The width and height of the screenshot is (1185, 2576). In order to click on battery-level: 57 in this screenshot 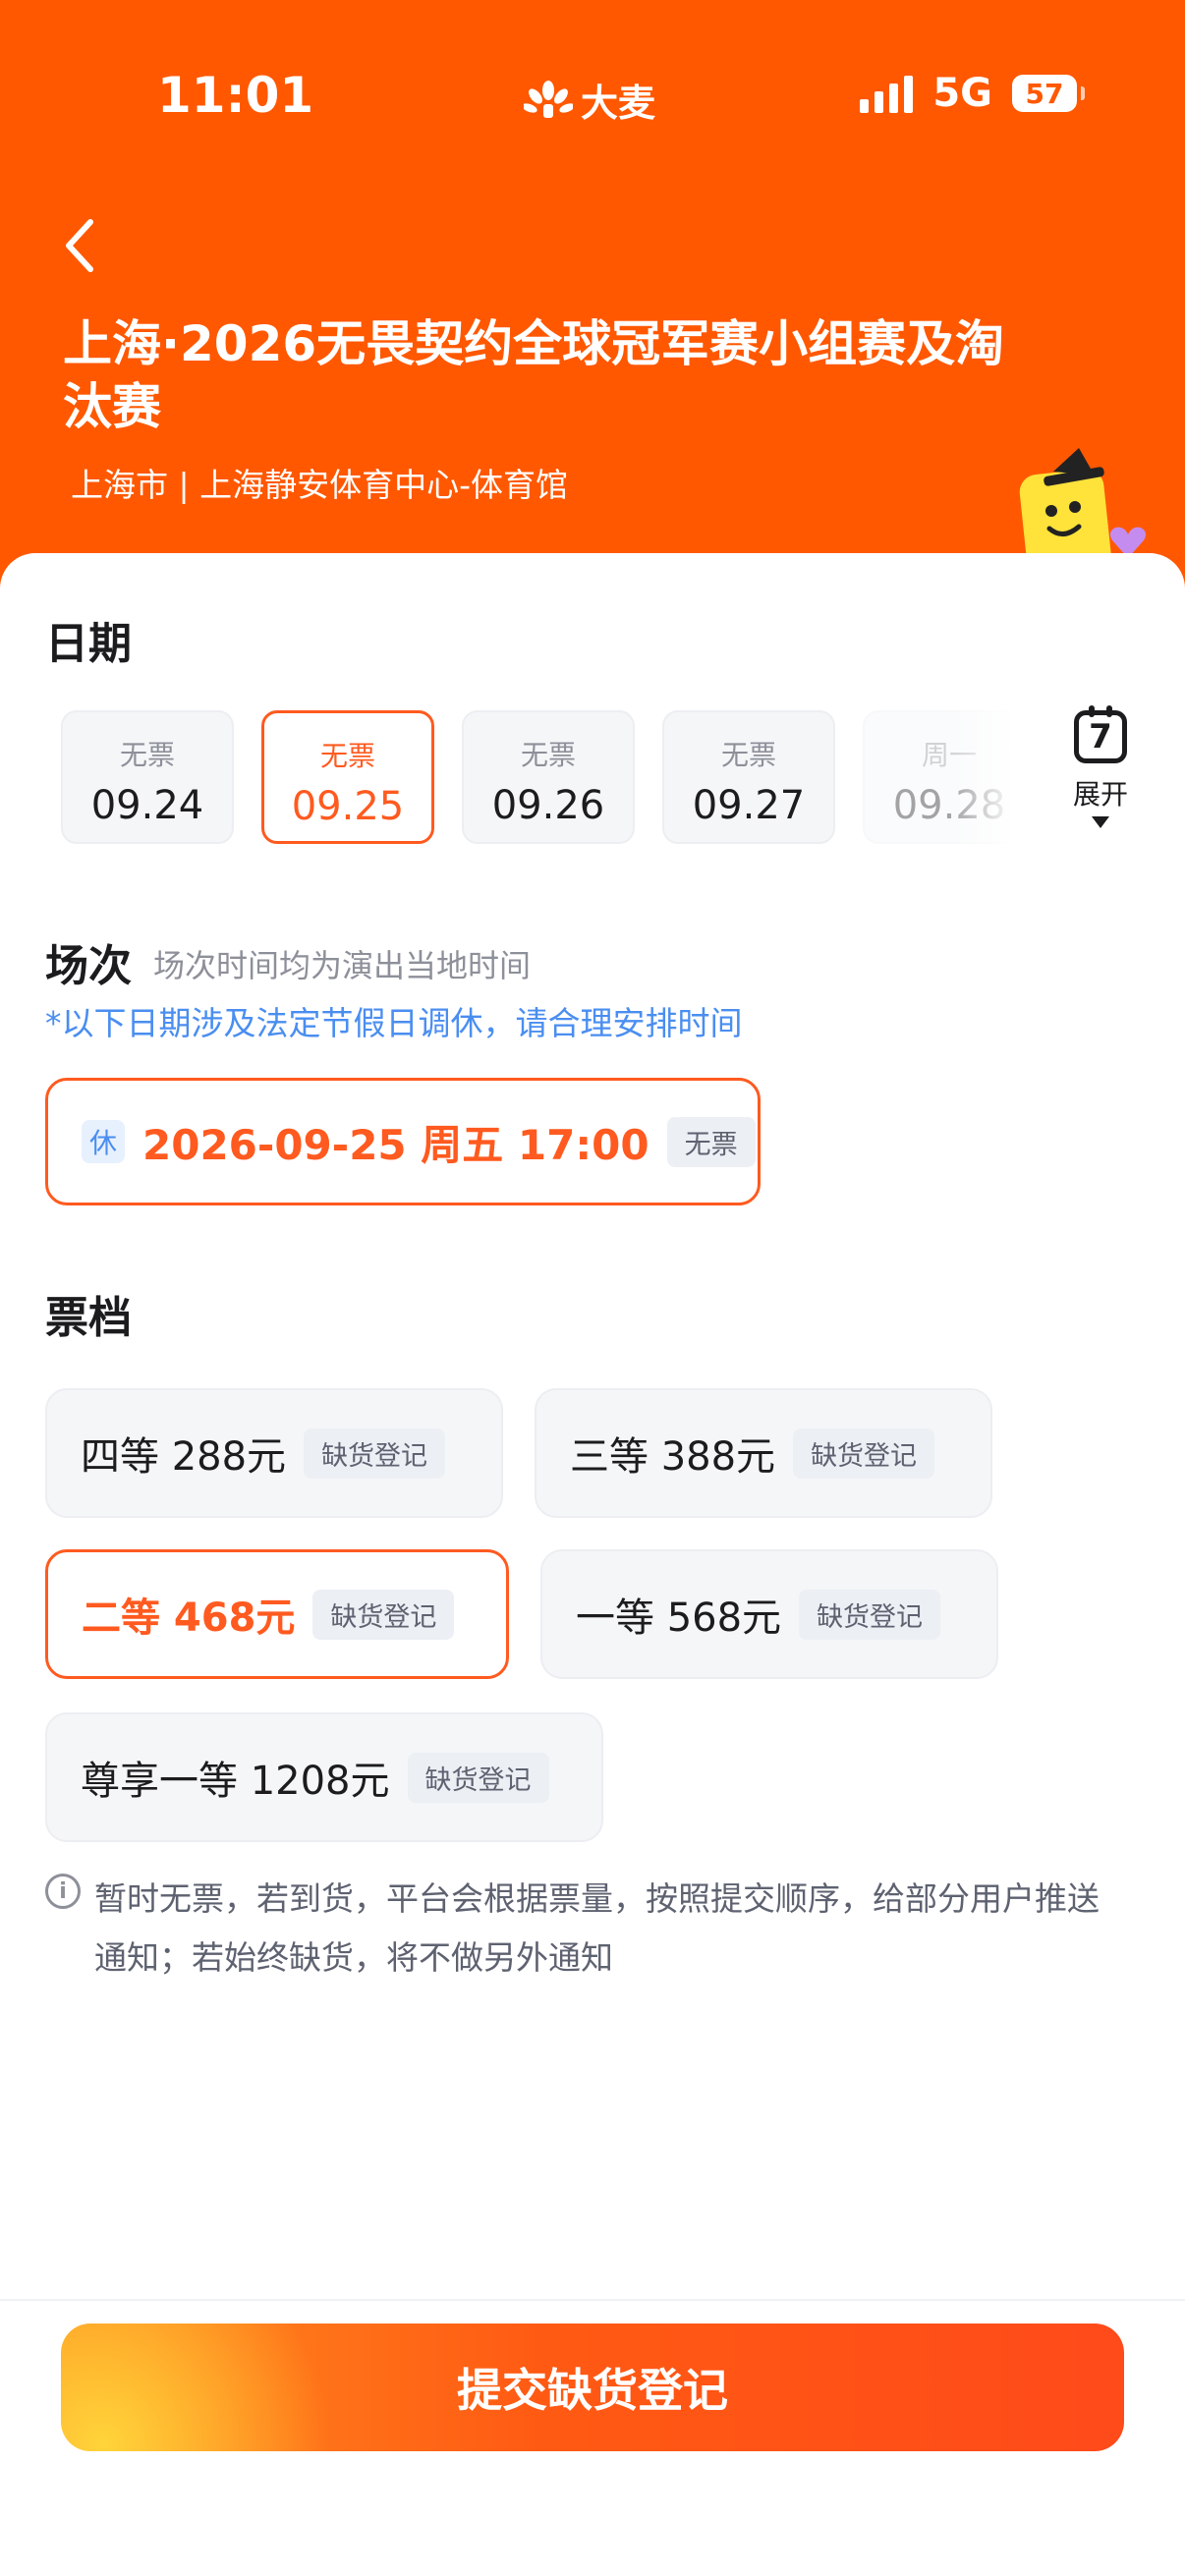, I will do `click(1045, 93)`.